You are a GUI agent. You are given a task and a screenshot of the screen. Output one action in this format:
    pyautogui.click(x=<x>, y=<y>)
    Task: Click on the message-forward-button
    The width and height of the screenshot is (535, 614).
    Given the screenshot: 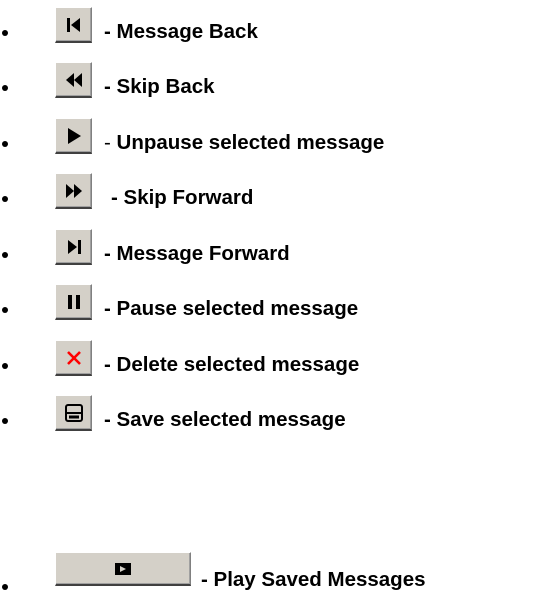 What is the action you would take?
    pyautogui.click(x=73, y=247)
    